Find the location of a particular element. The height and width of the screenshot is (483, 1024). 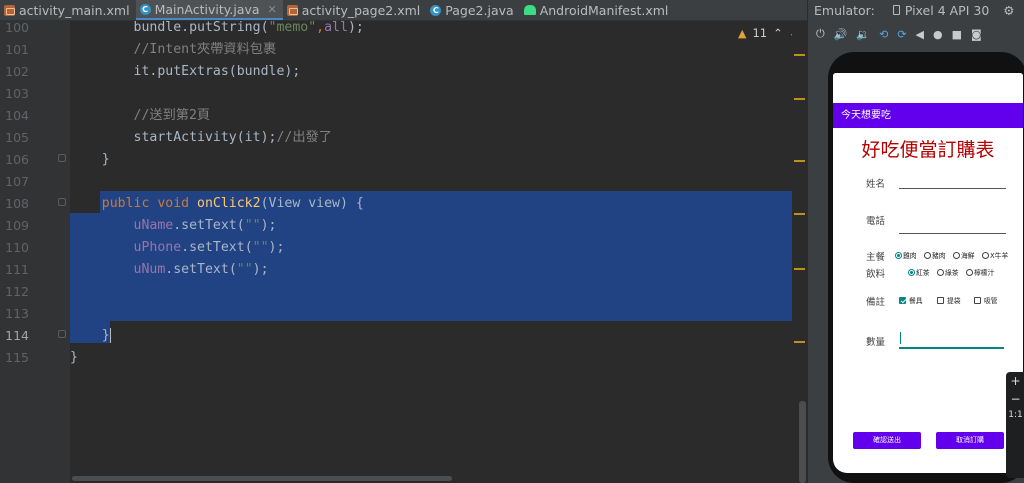

line-number: 100 is located at coordinates (17, 27).